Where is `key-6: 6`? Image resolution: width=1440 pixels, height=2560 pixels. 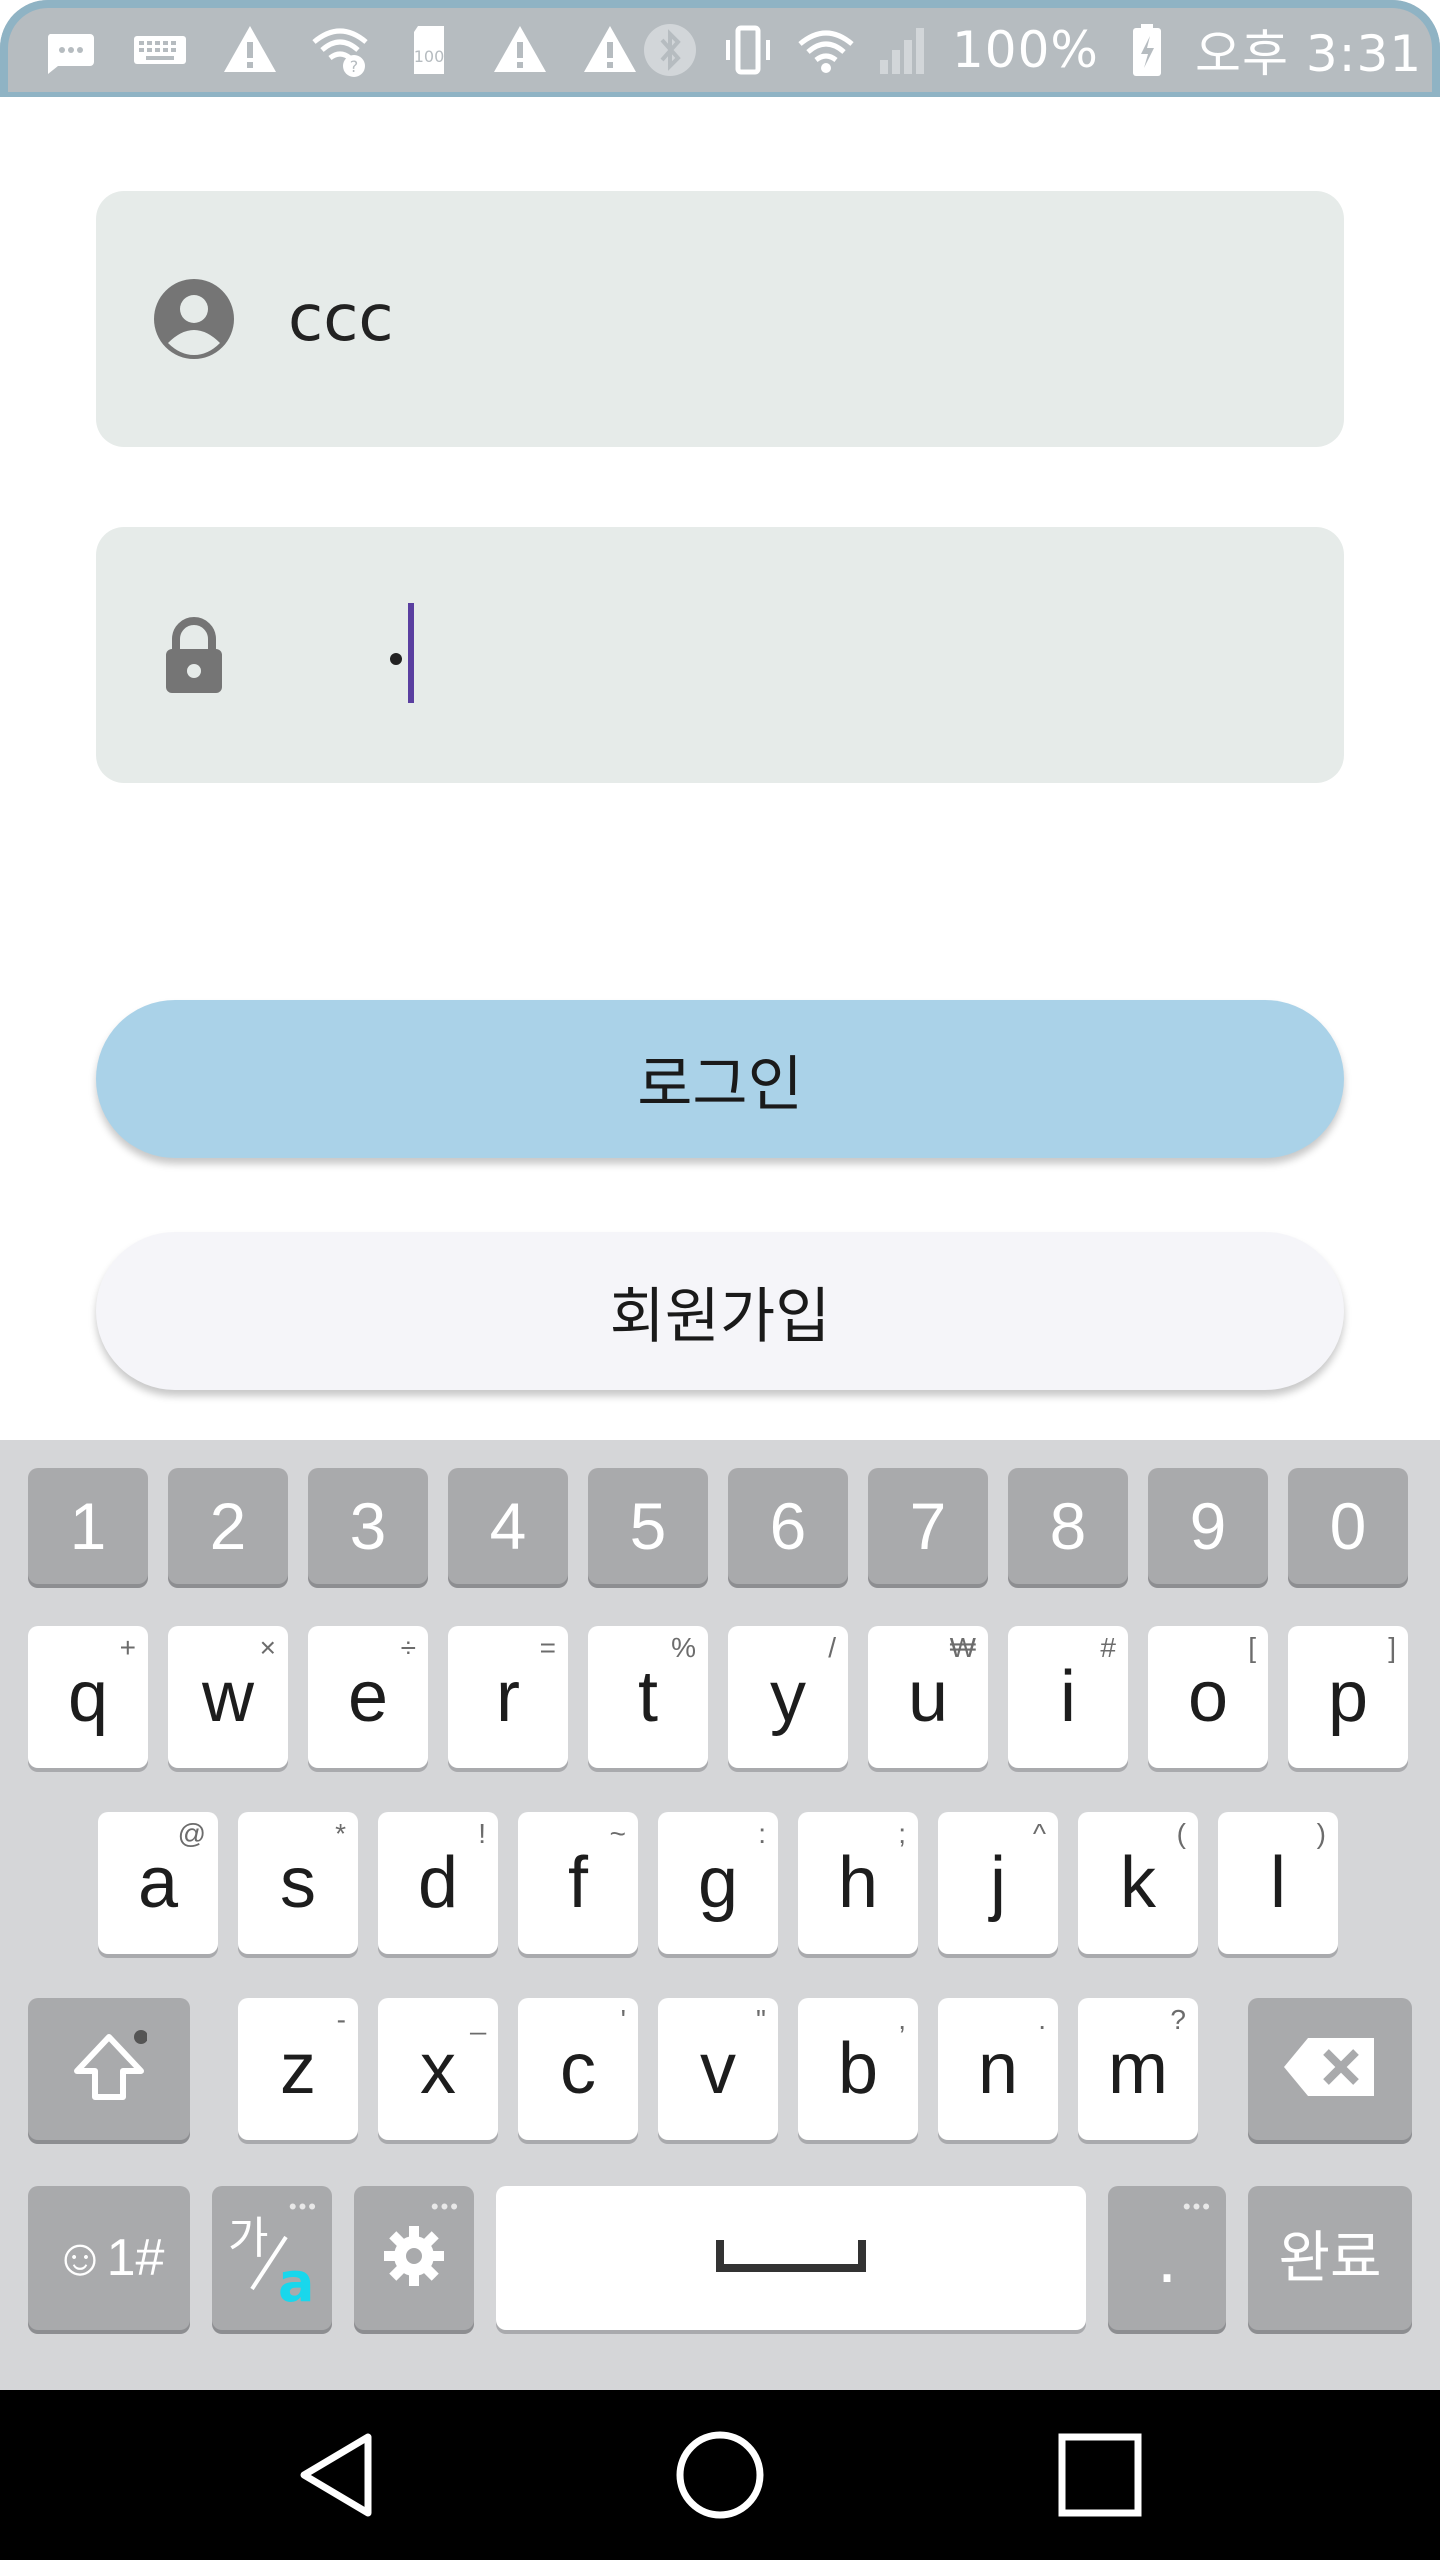 key-6: 6 is located at coordinates (788, 1526).